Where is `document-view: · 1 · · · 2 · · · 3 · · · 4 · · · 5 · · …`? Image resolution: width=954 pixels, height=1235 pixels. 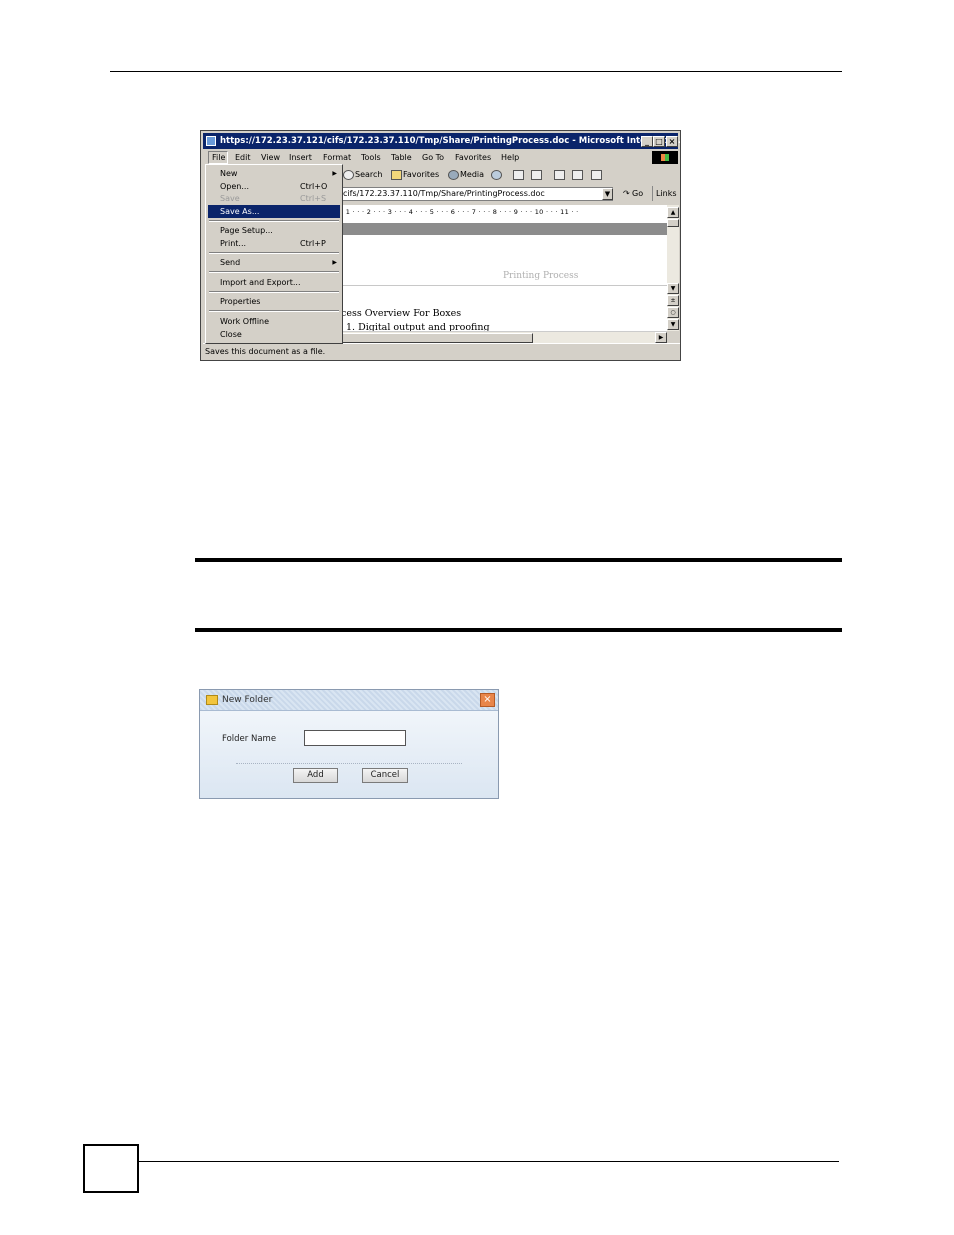
document-view: · 1 · · · 2 · · · 3 · · · 4 · · · 5 · · … is located at coordinates (504, 273).